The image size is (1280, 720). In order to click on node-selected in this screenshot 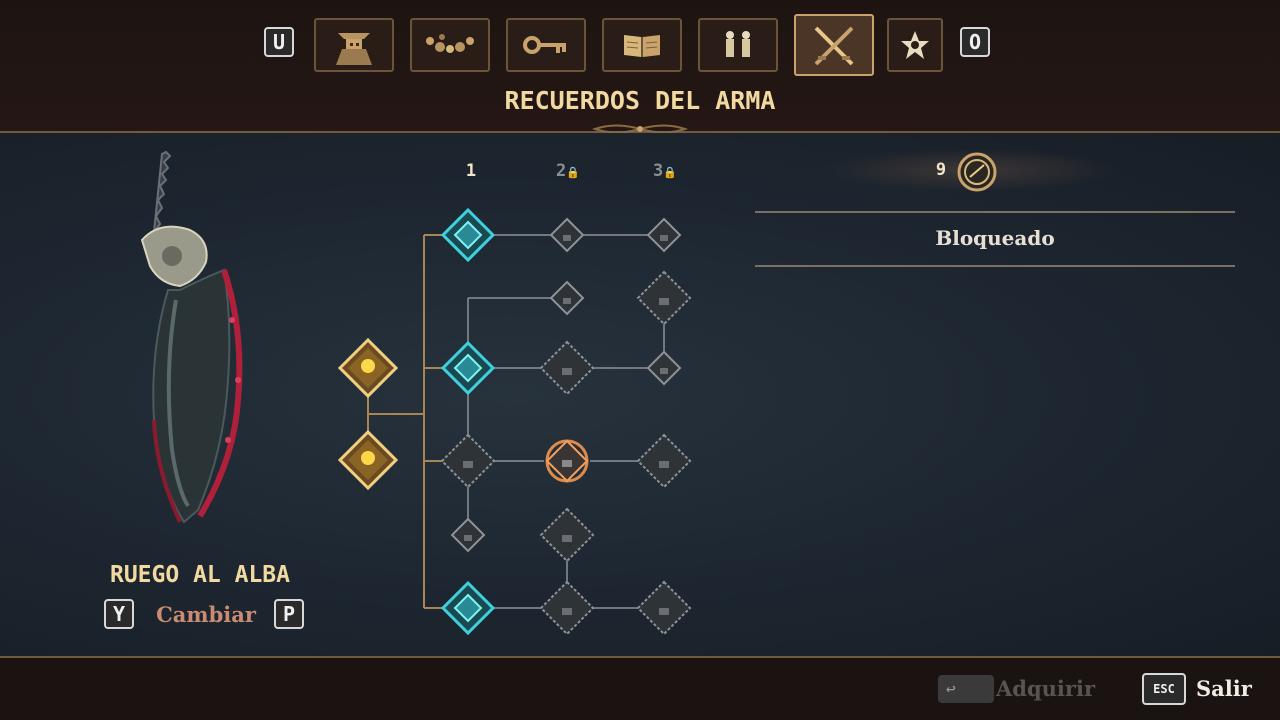, I will do `click(567, 461)`.